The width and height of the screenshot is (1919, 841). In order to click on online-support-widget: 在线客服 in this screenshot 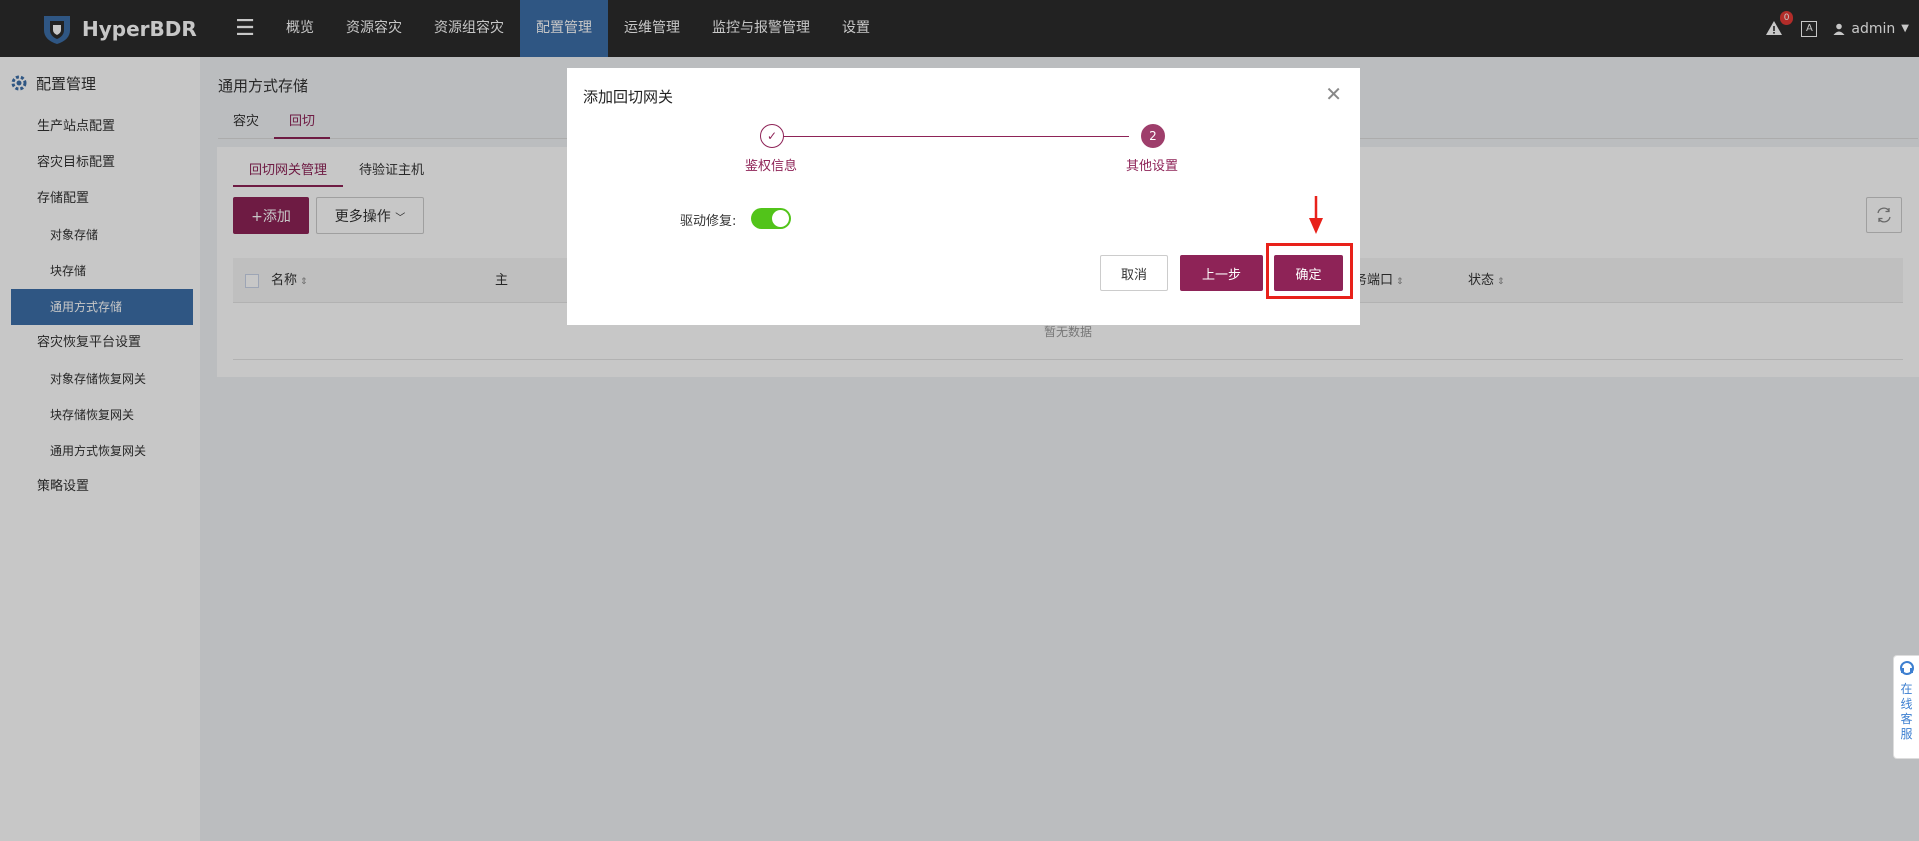, I will do `click(1906, 707)`.